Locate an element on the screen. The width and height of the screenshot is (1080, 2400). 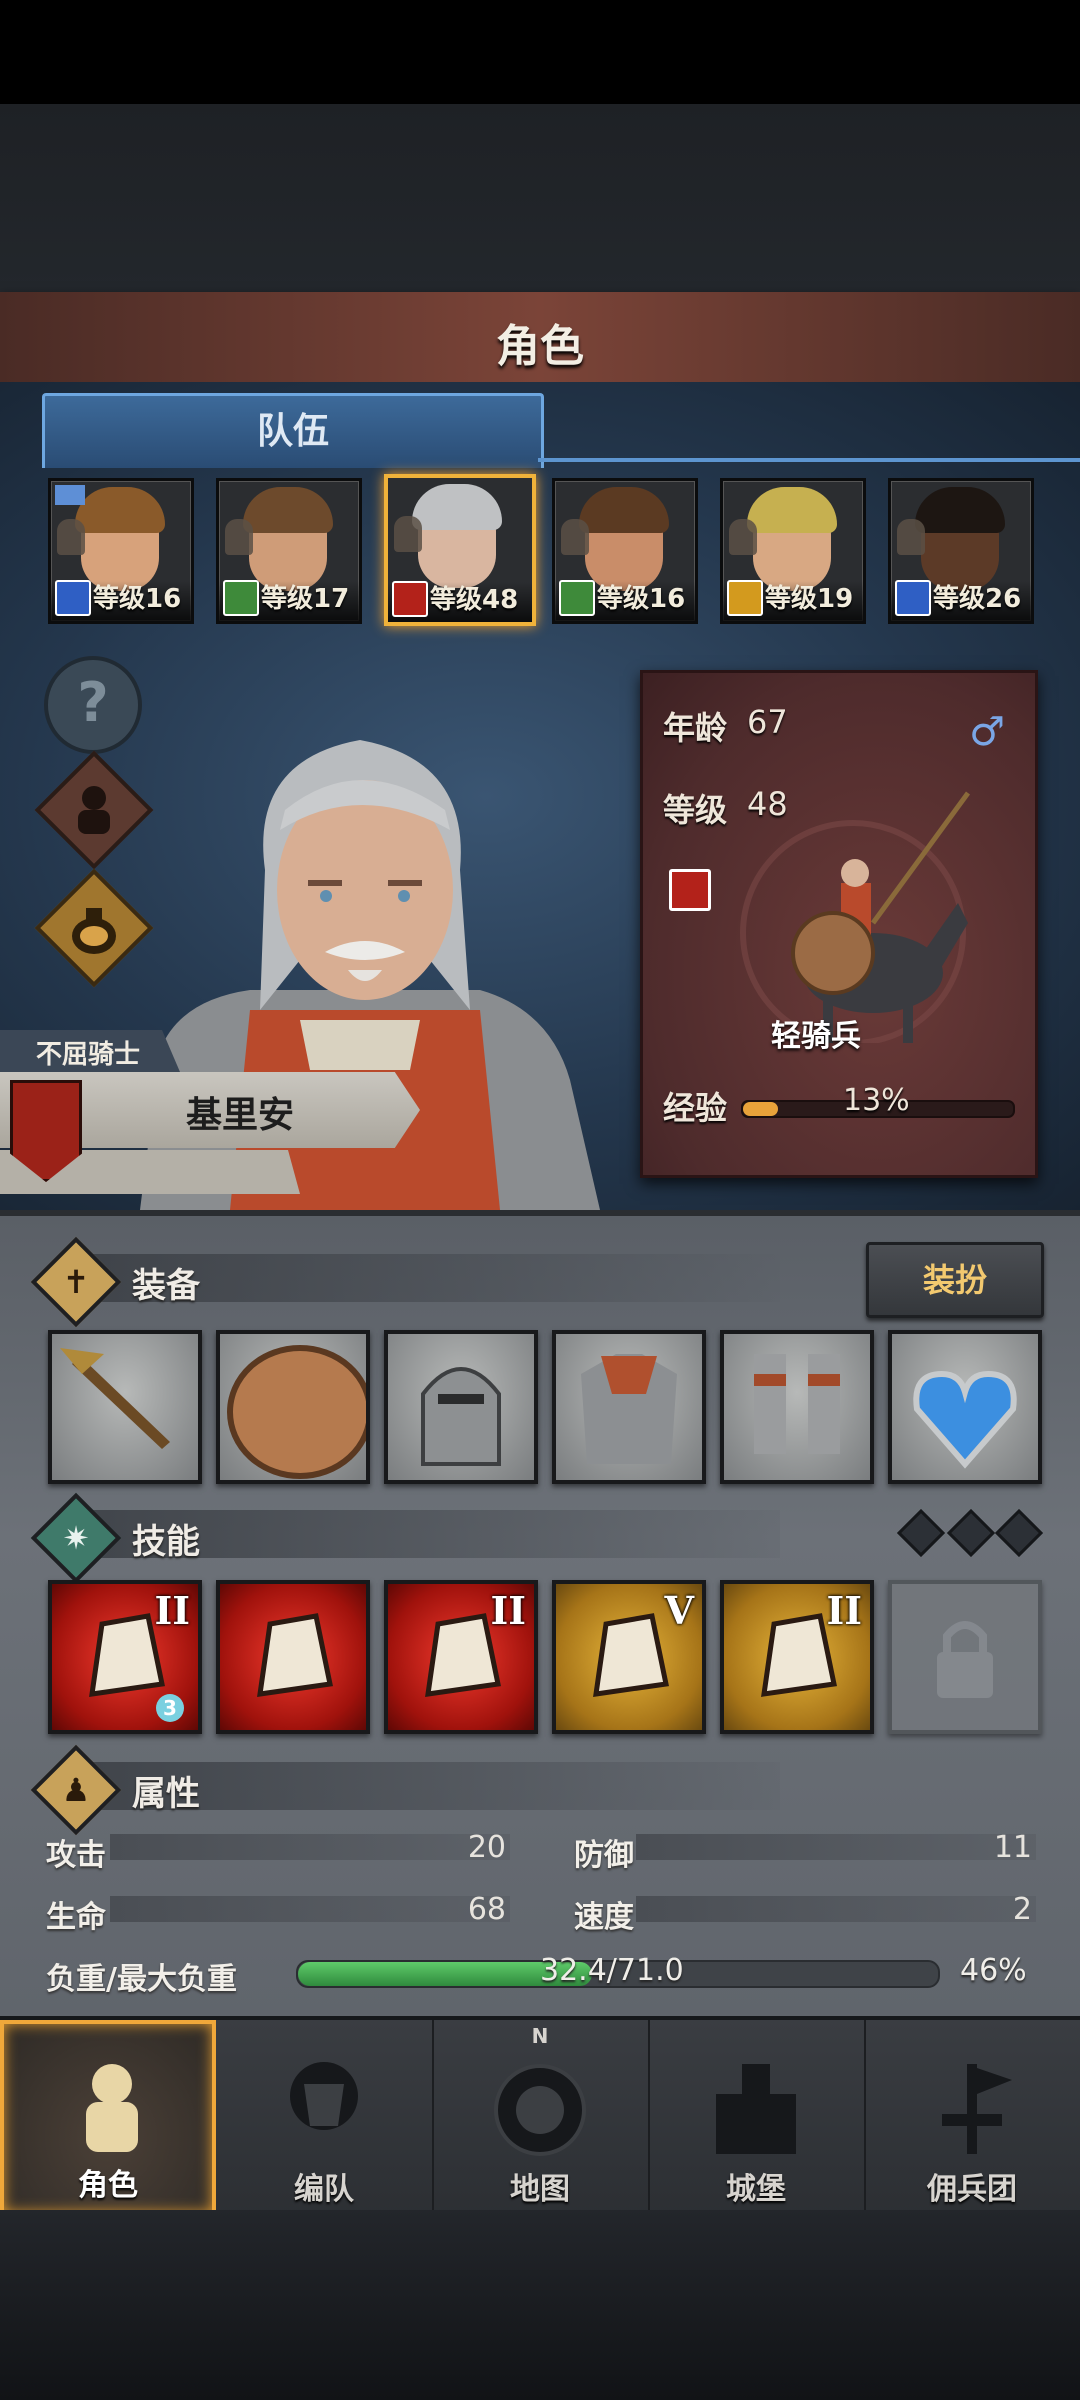
attributes-title: 属性 is located at coordinates (166, 1794).